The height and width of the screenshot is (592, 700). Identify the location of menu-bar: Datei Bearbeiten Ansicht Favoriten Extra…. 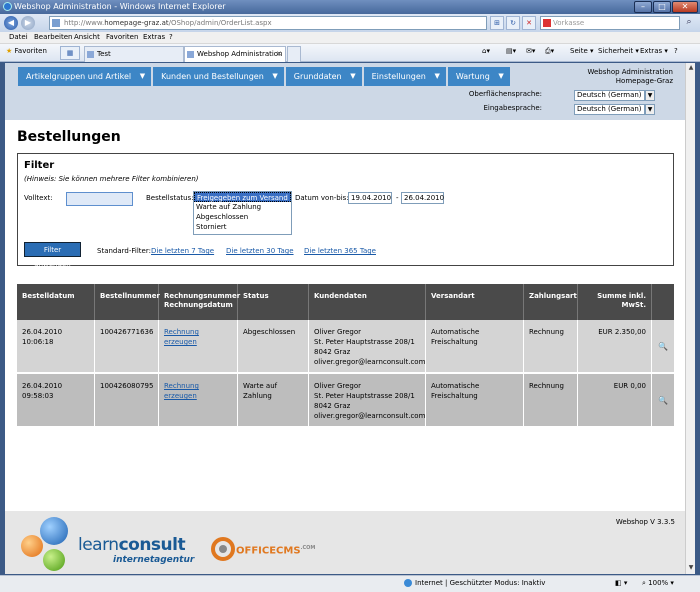
(350, 38).